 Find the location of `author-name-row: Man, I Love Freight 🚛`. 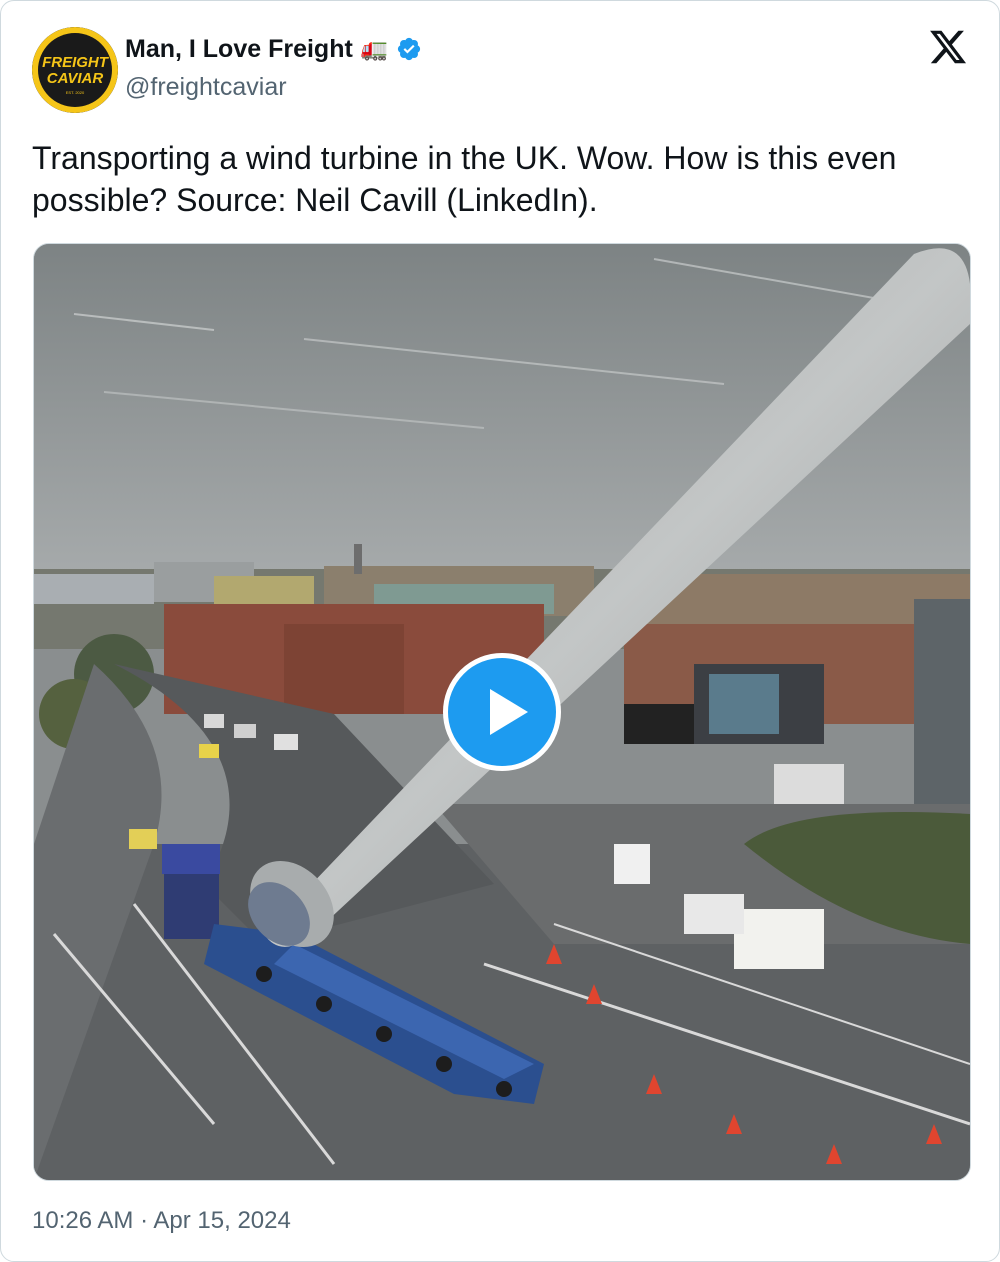

author-name-row: Man, I Love Freight 🚛 is located at coordinates (273, 49).